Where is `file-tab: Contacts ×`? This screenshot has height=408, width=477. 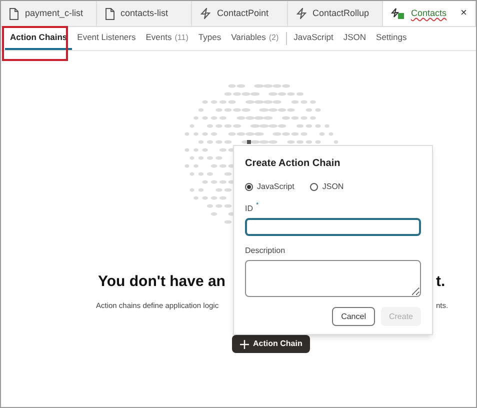 file-tab: Contacts × is located at coordinates (429, 13).